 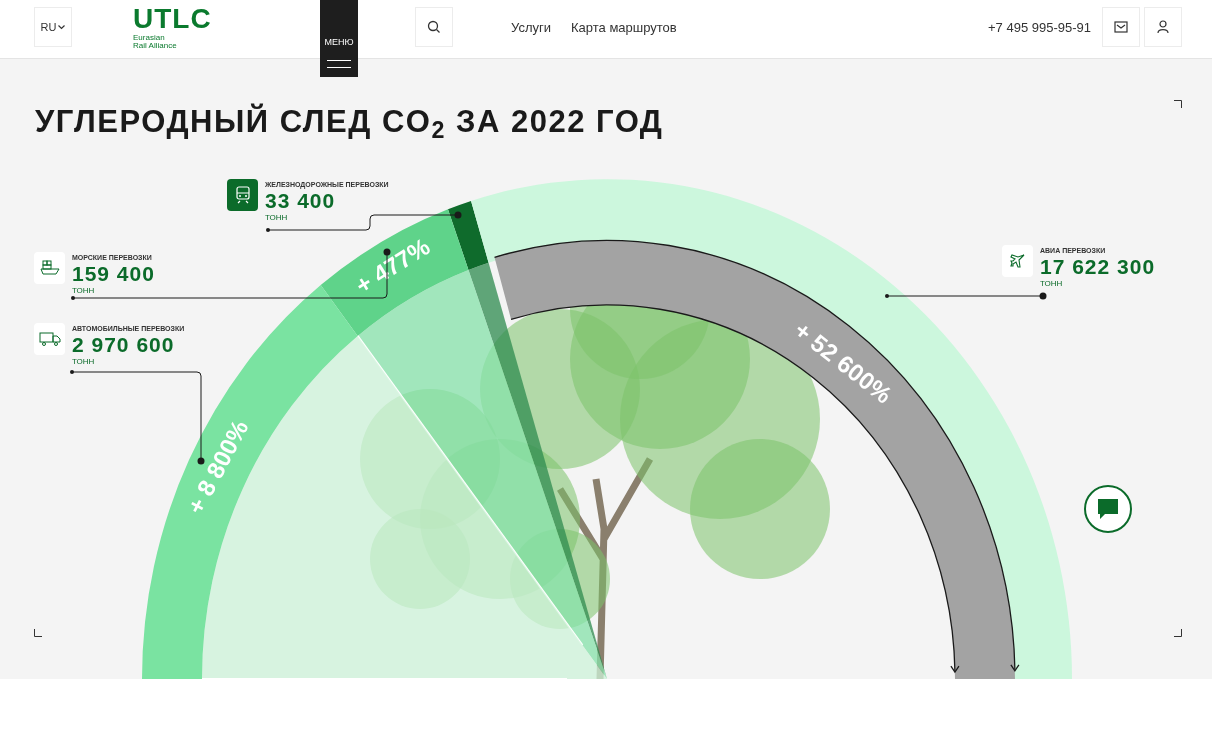 What do you see at coordinates (339, 38) in the screenshot?
I see `menu-button: МЕНЮ` at bounding box center [339, 38].